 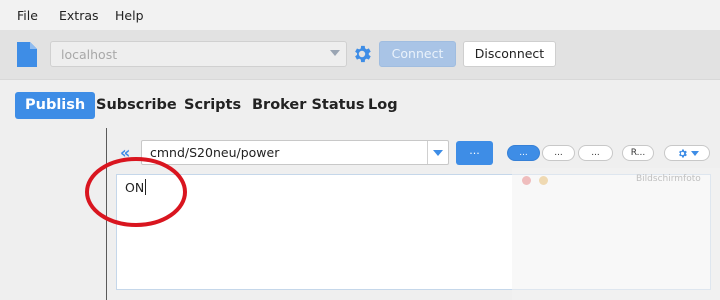 What do you see at coordinates (136, 192) in the screenshot?
I see `annotation-circle` at bounding box center [136, 192].